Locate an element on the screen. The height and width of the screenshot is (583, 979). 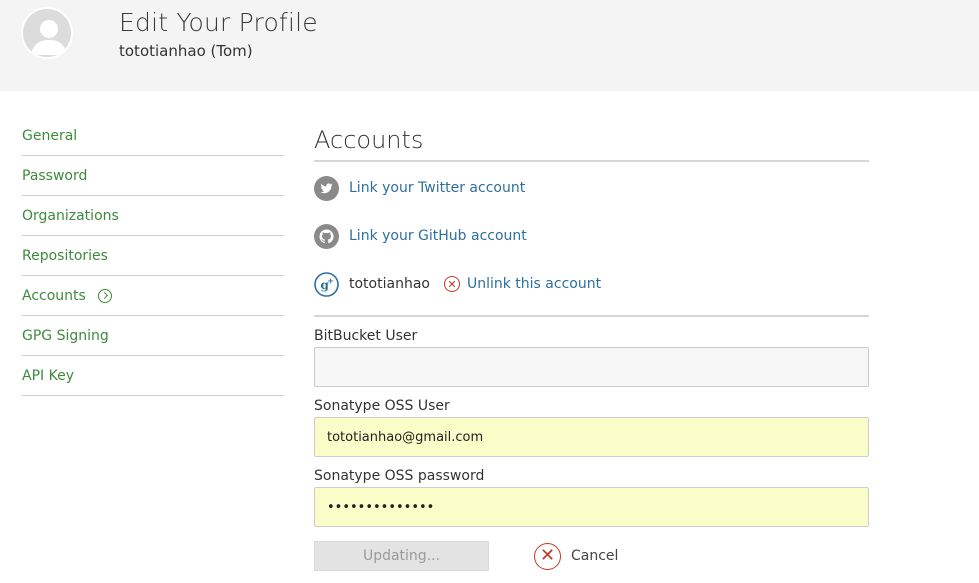
google-plus-icon: g + is located at coordinates (326, 284).